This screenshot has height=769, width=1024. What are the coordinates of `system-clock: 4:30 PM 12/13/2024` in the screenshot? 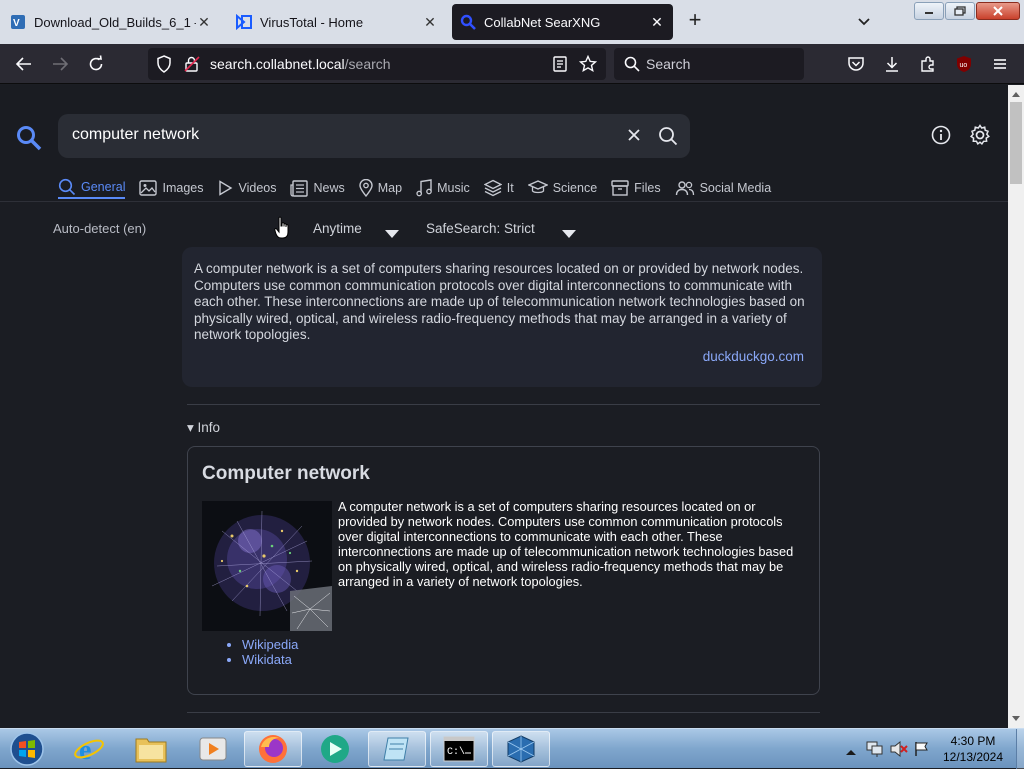 It's located at (973, 749).